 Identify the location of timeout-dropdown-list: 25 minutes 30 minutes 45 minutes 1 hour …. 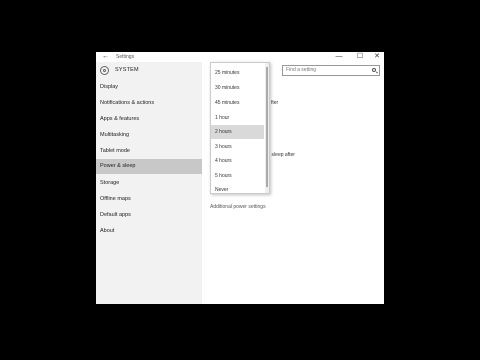
(240, 128).